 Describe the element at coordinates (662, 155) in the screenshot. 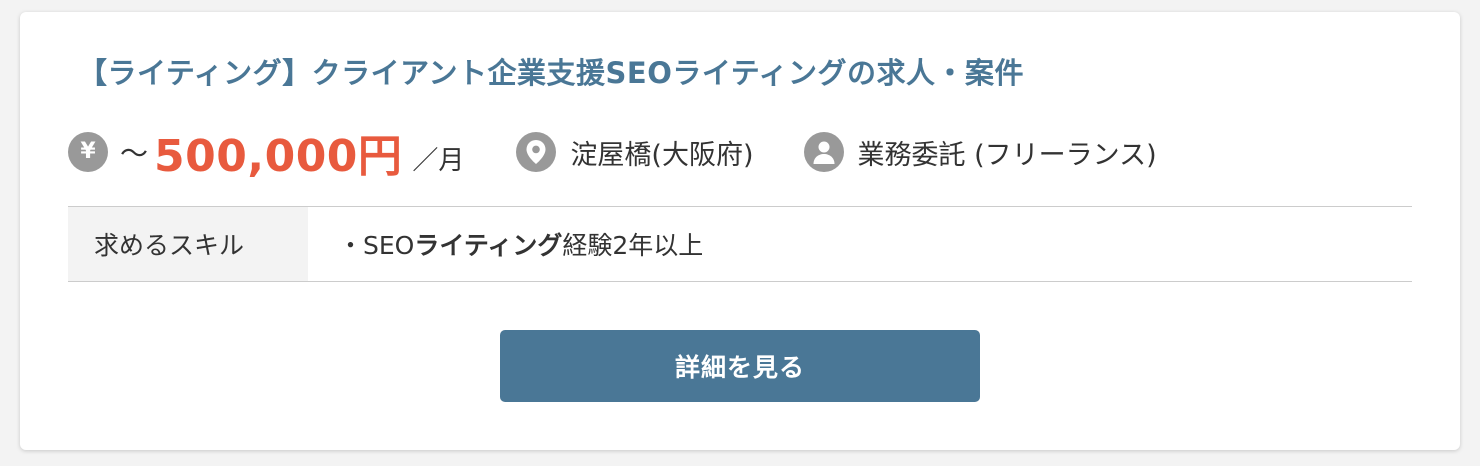

I see `location-text: 淀屋橋(大阪府)` at that location.